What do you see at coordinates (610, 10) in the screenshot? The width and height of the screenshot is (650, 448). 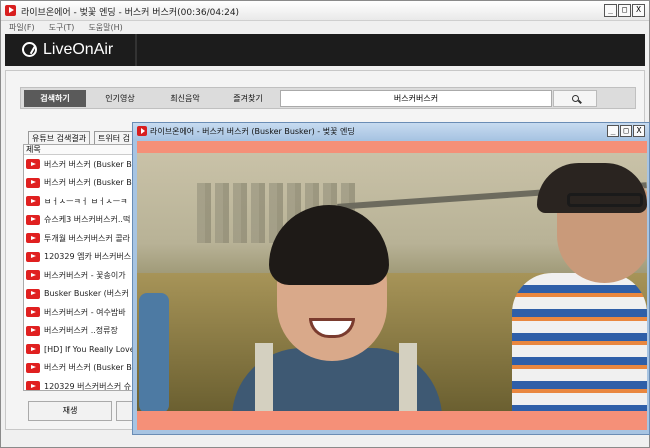 I see `minimize-button: _` at bounding box center [610, 10].